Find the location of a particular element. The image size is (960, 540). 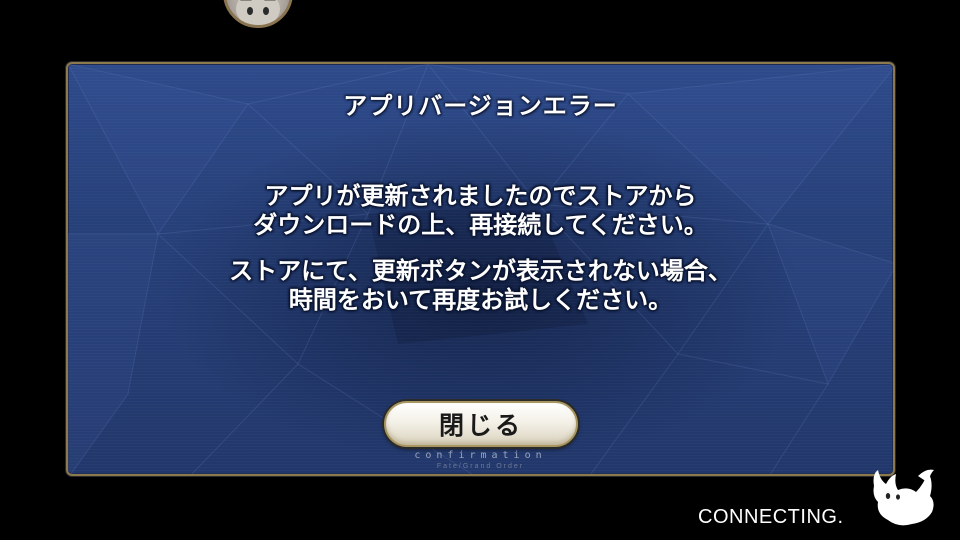

dialog-title: アプリバージョンエラー is located at coordinates (480, 106).